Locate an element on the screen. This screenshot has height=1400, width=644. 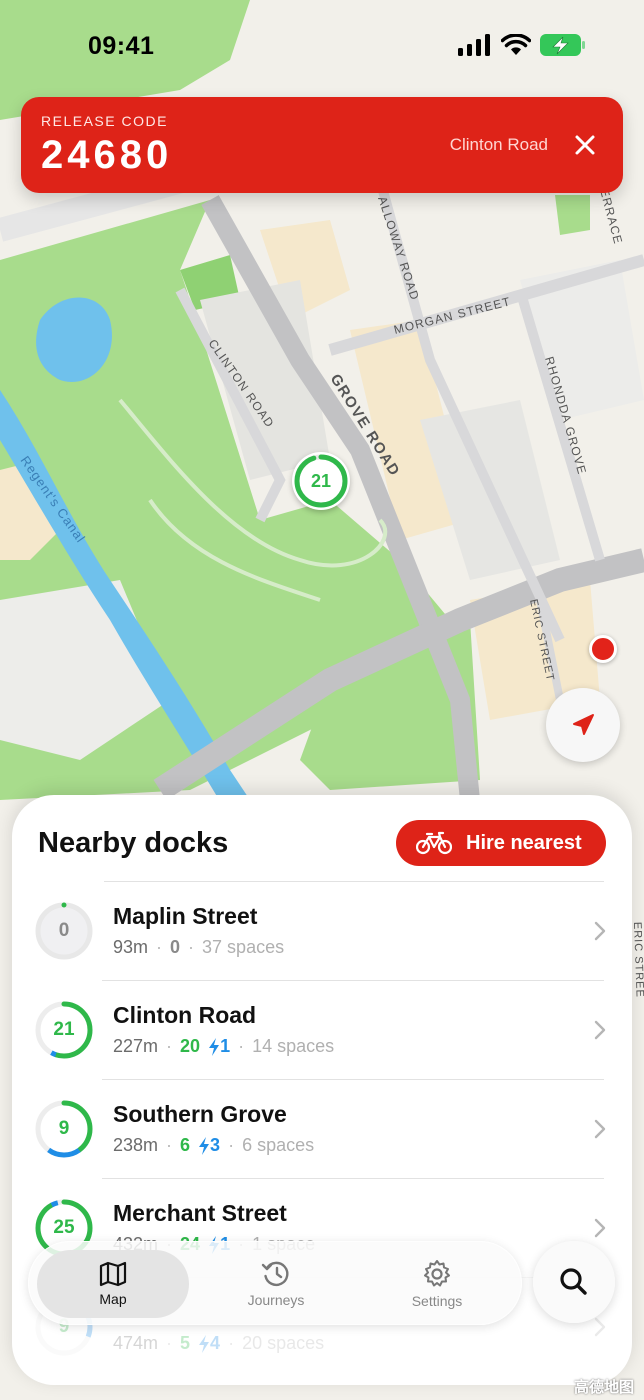
bicycle-icon is located at coordinates (434, 843).